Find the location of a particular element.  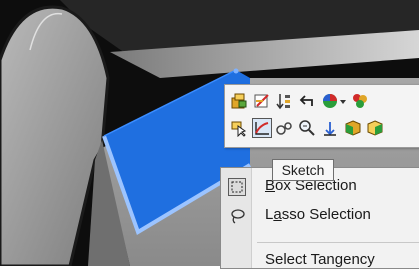

appearance-sphere-icon is located at coordinates (334, 101).